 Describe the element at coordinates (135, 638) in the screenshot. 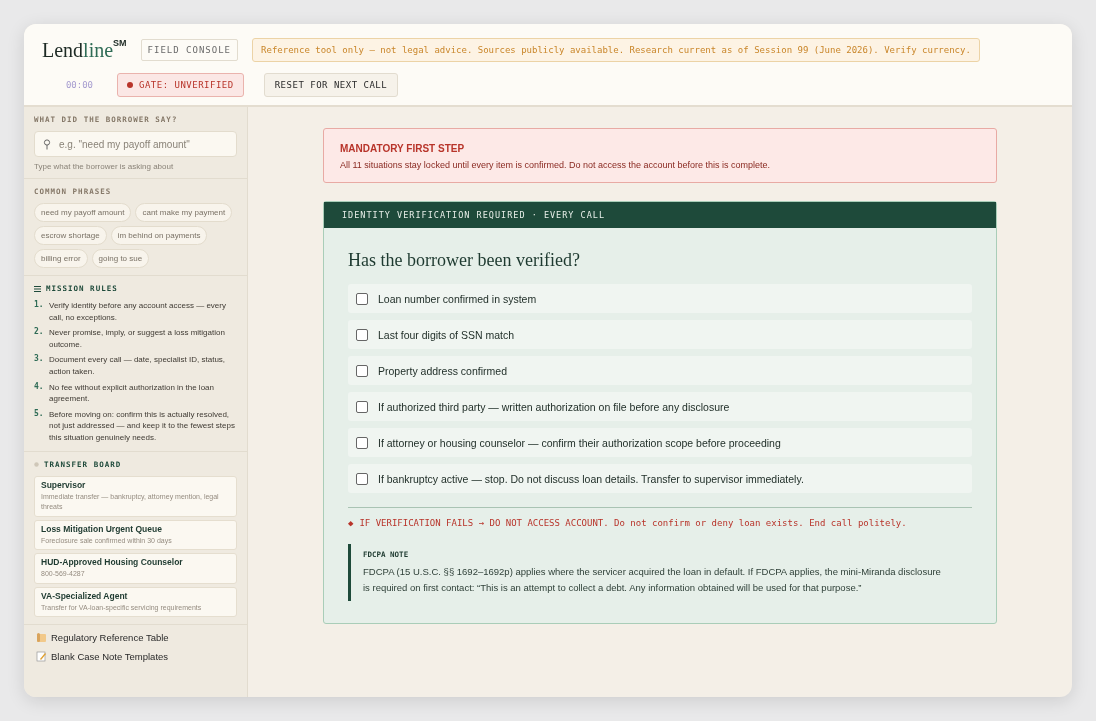

I see `sidebar-link: Regulatory Reference Table` at that location.